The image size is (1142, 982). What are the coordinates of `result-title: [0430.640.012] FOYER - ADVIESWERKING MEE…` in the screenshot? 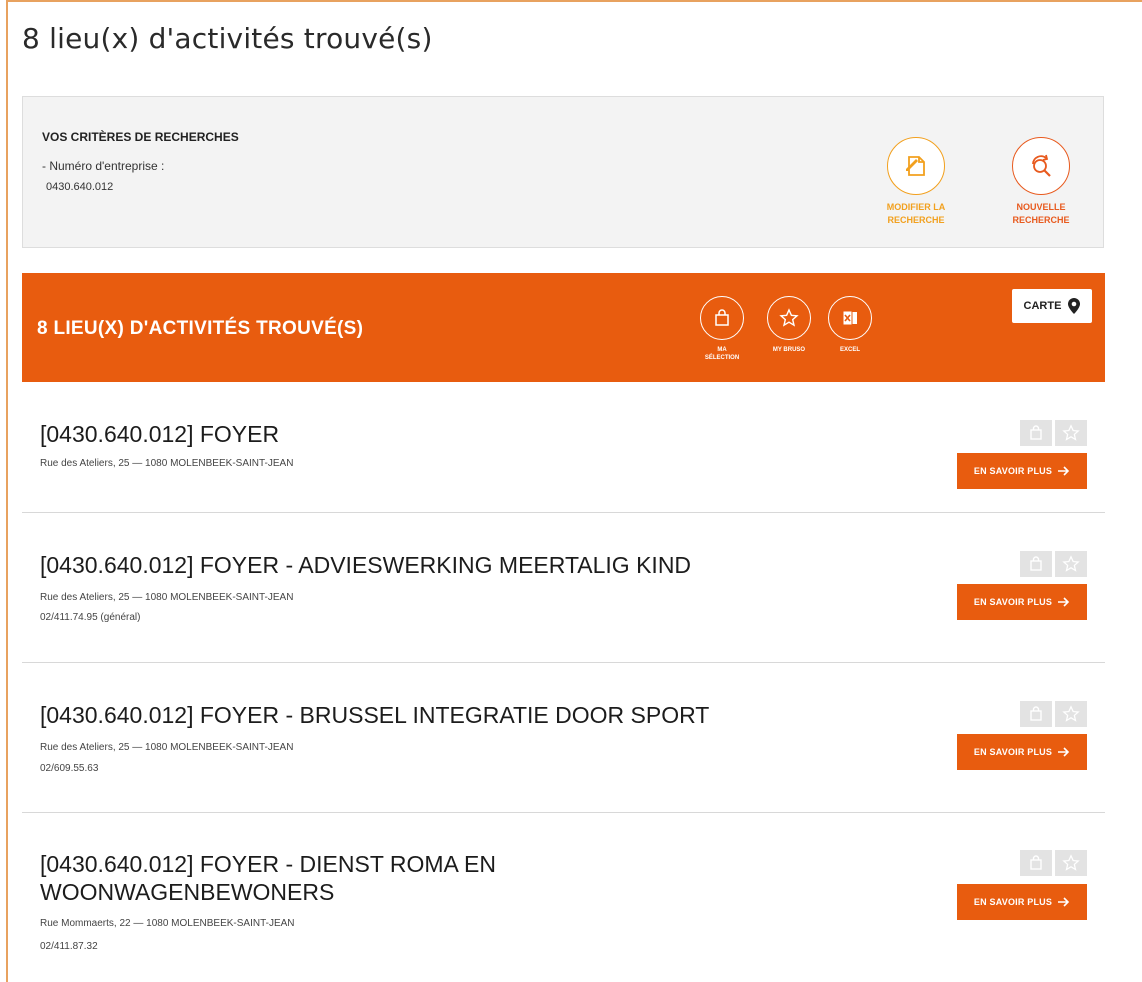 It's located at (366, 565).